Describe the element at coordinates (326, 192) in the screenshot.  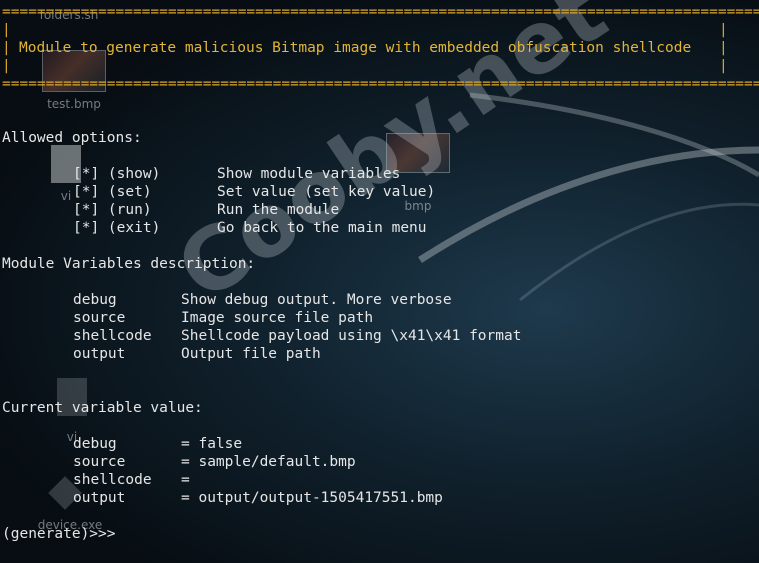
I see `option-description: Set value (set key value)` at that location.